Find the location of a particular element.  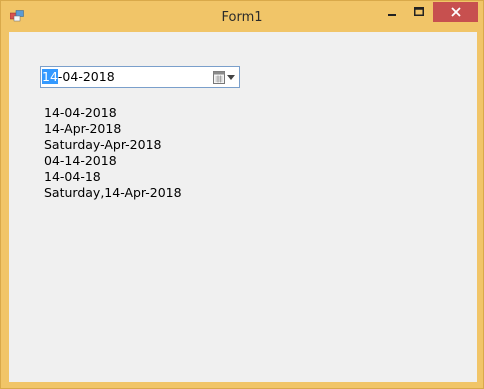

close-button is located at coordinates (455, 12).